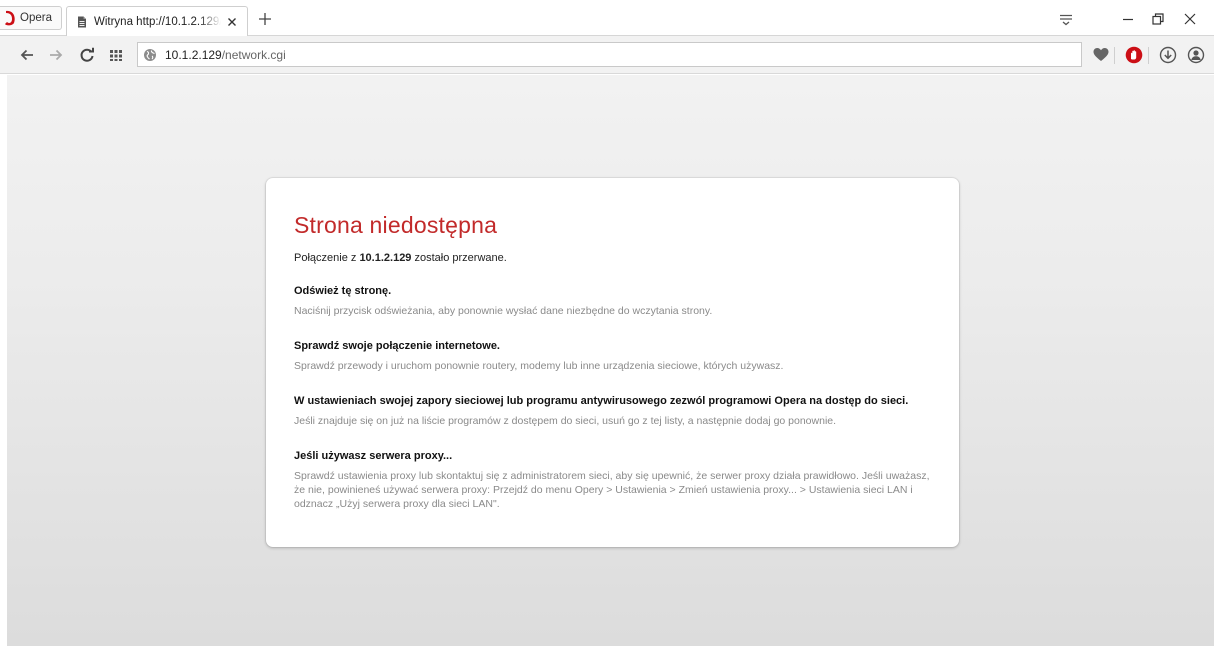 This screenshot has height=646, width=1214. Describe the element at coordinates (87, 55) in the screenshot. I see `reload-icon` at that location.